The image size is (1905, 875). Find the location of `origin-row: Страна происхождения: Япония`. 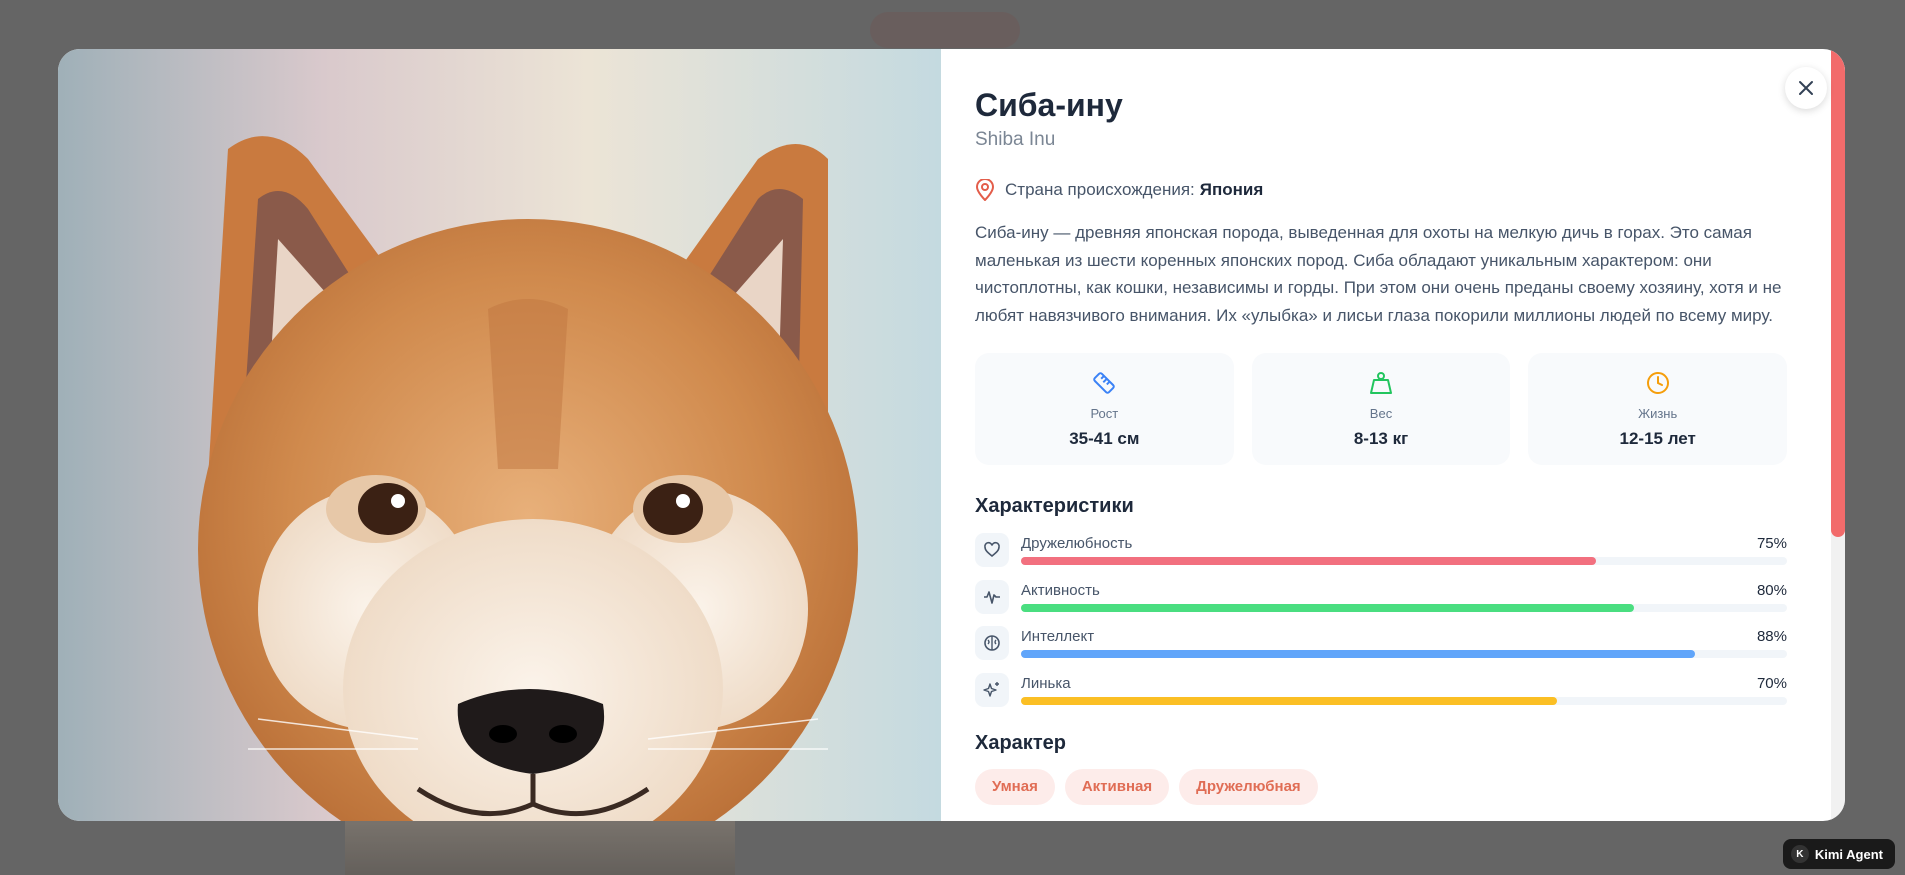

origin-row: Страна происхождения: Япония is located at coordinates (1385, 190).